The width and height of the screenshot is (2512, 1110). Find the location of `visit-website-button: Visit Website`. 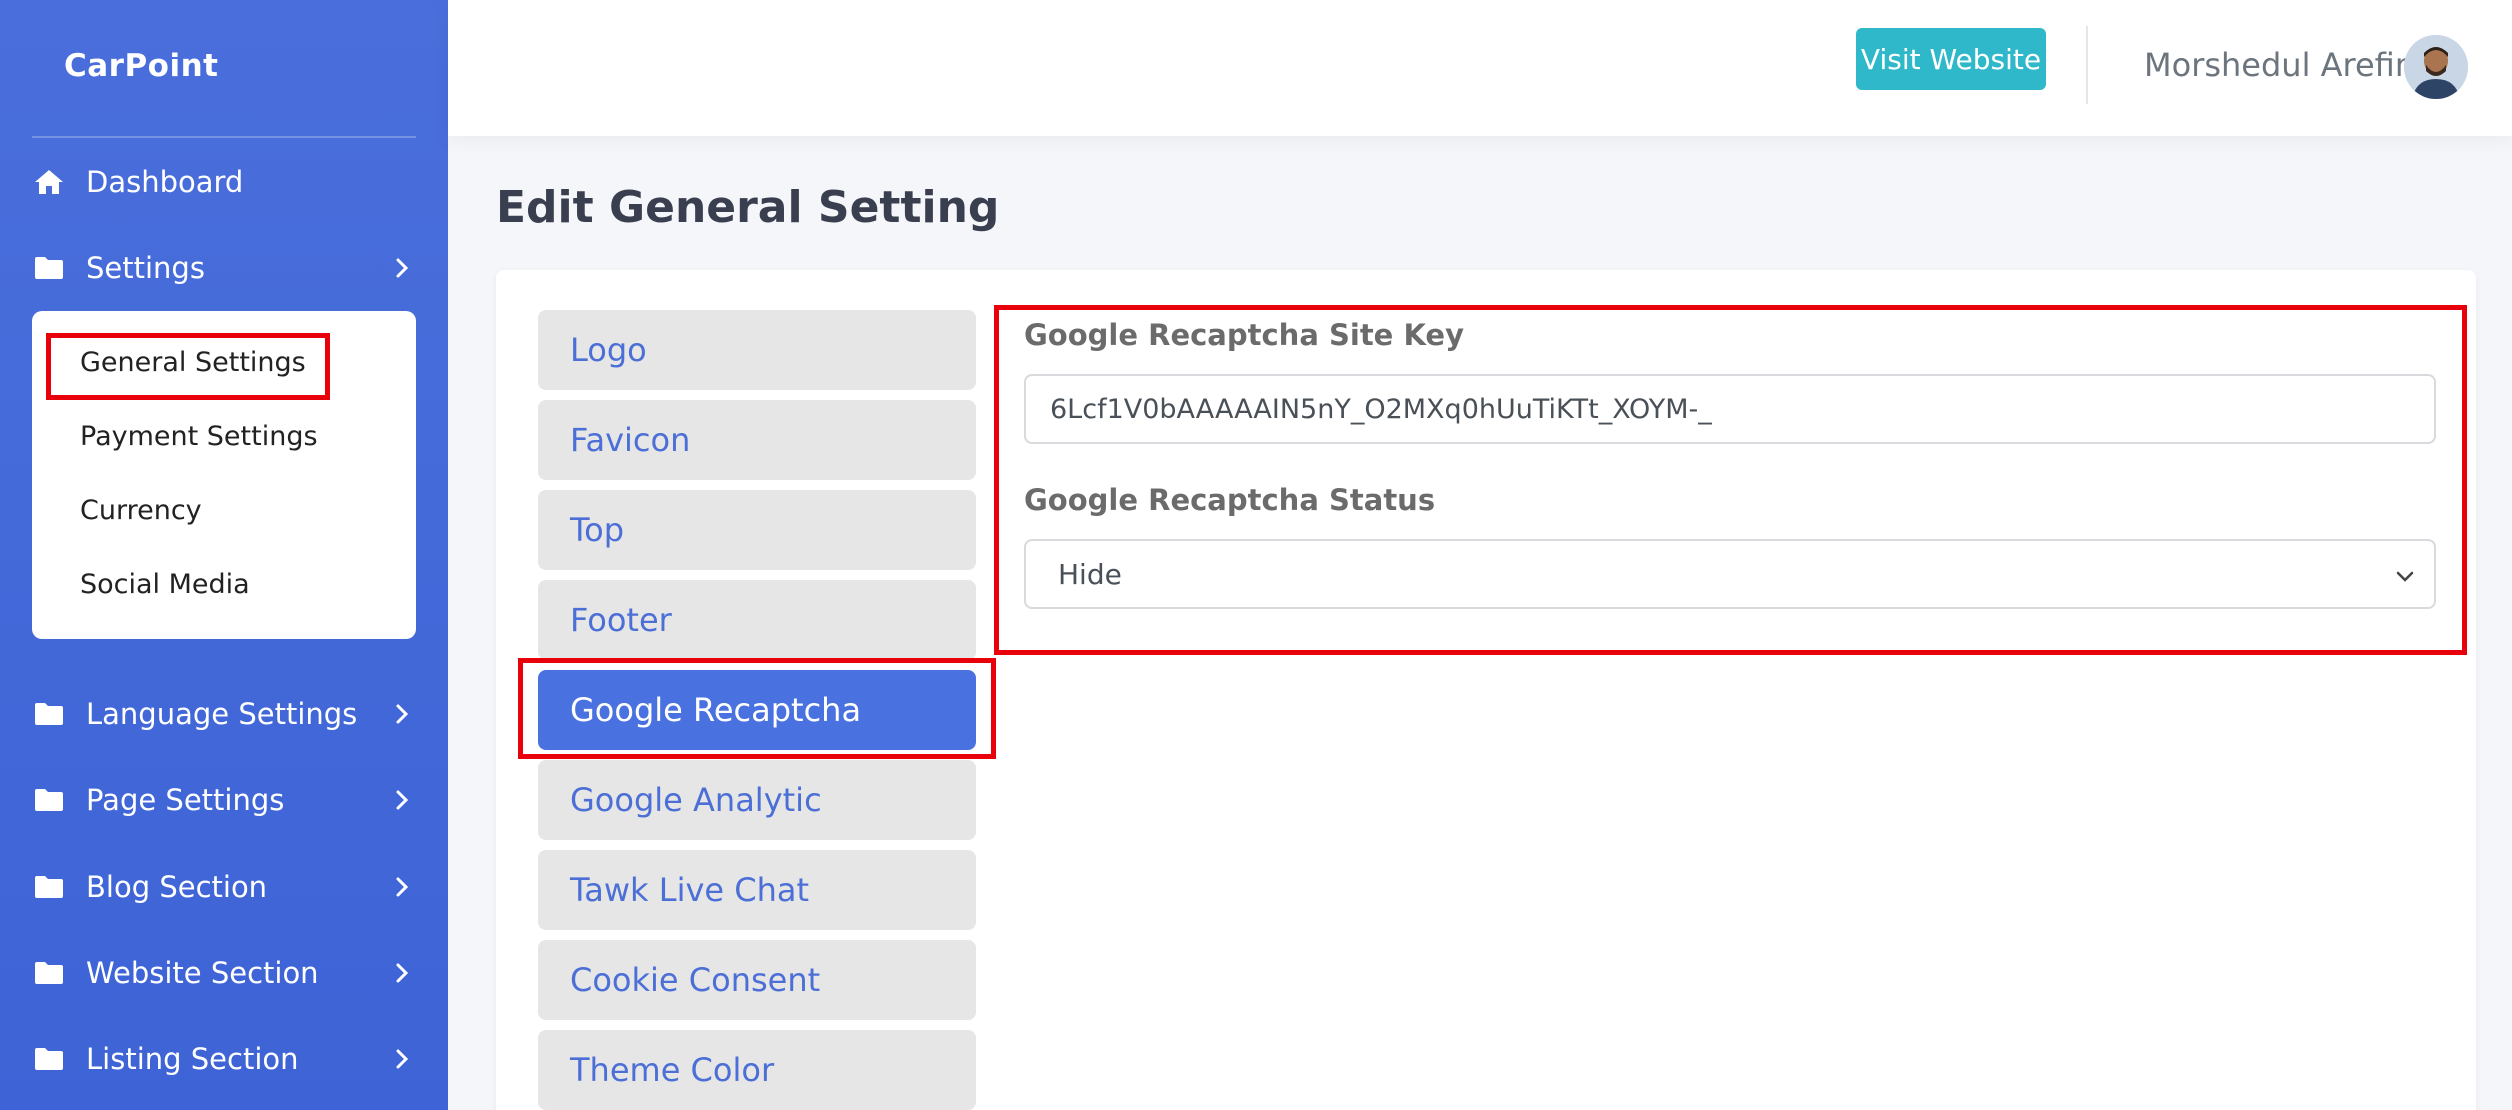

visit-website-button: Visit Website is located at coordinates (1951, 59).